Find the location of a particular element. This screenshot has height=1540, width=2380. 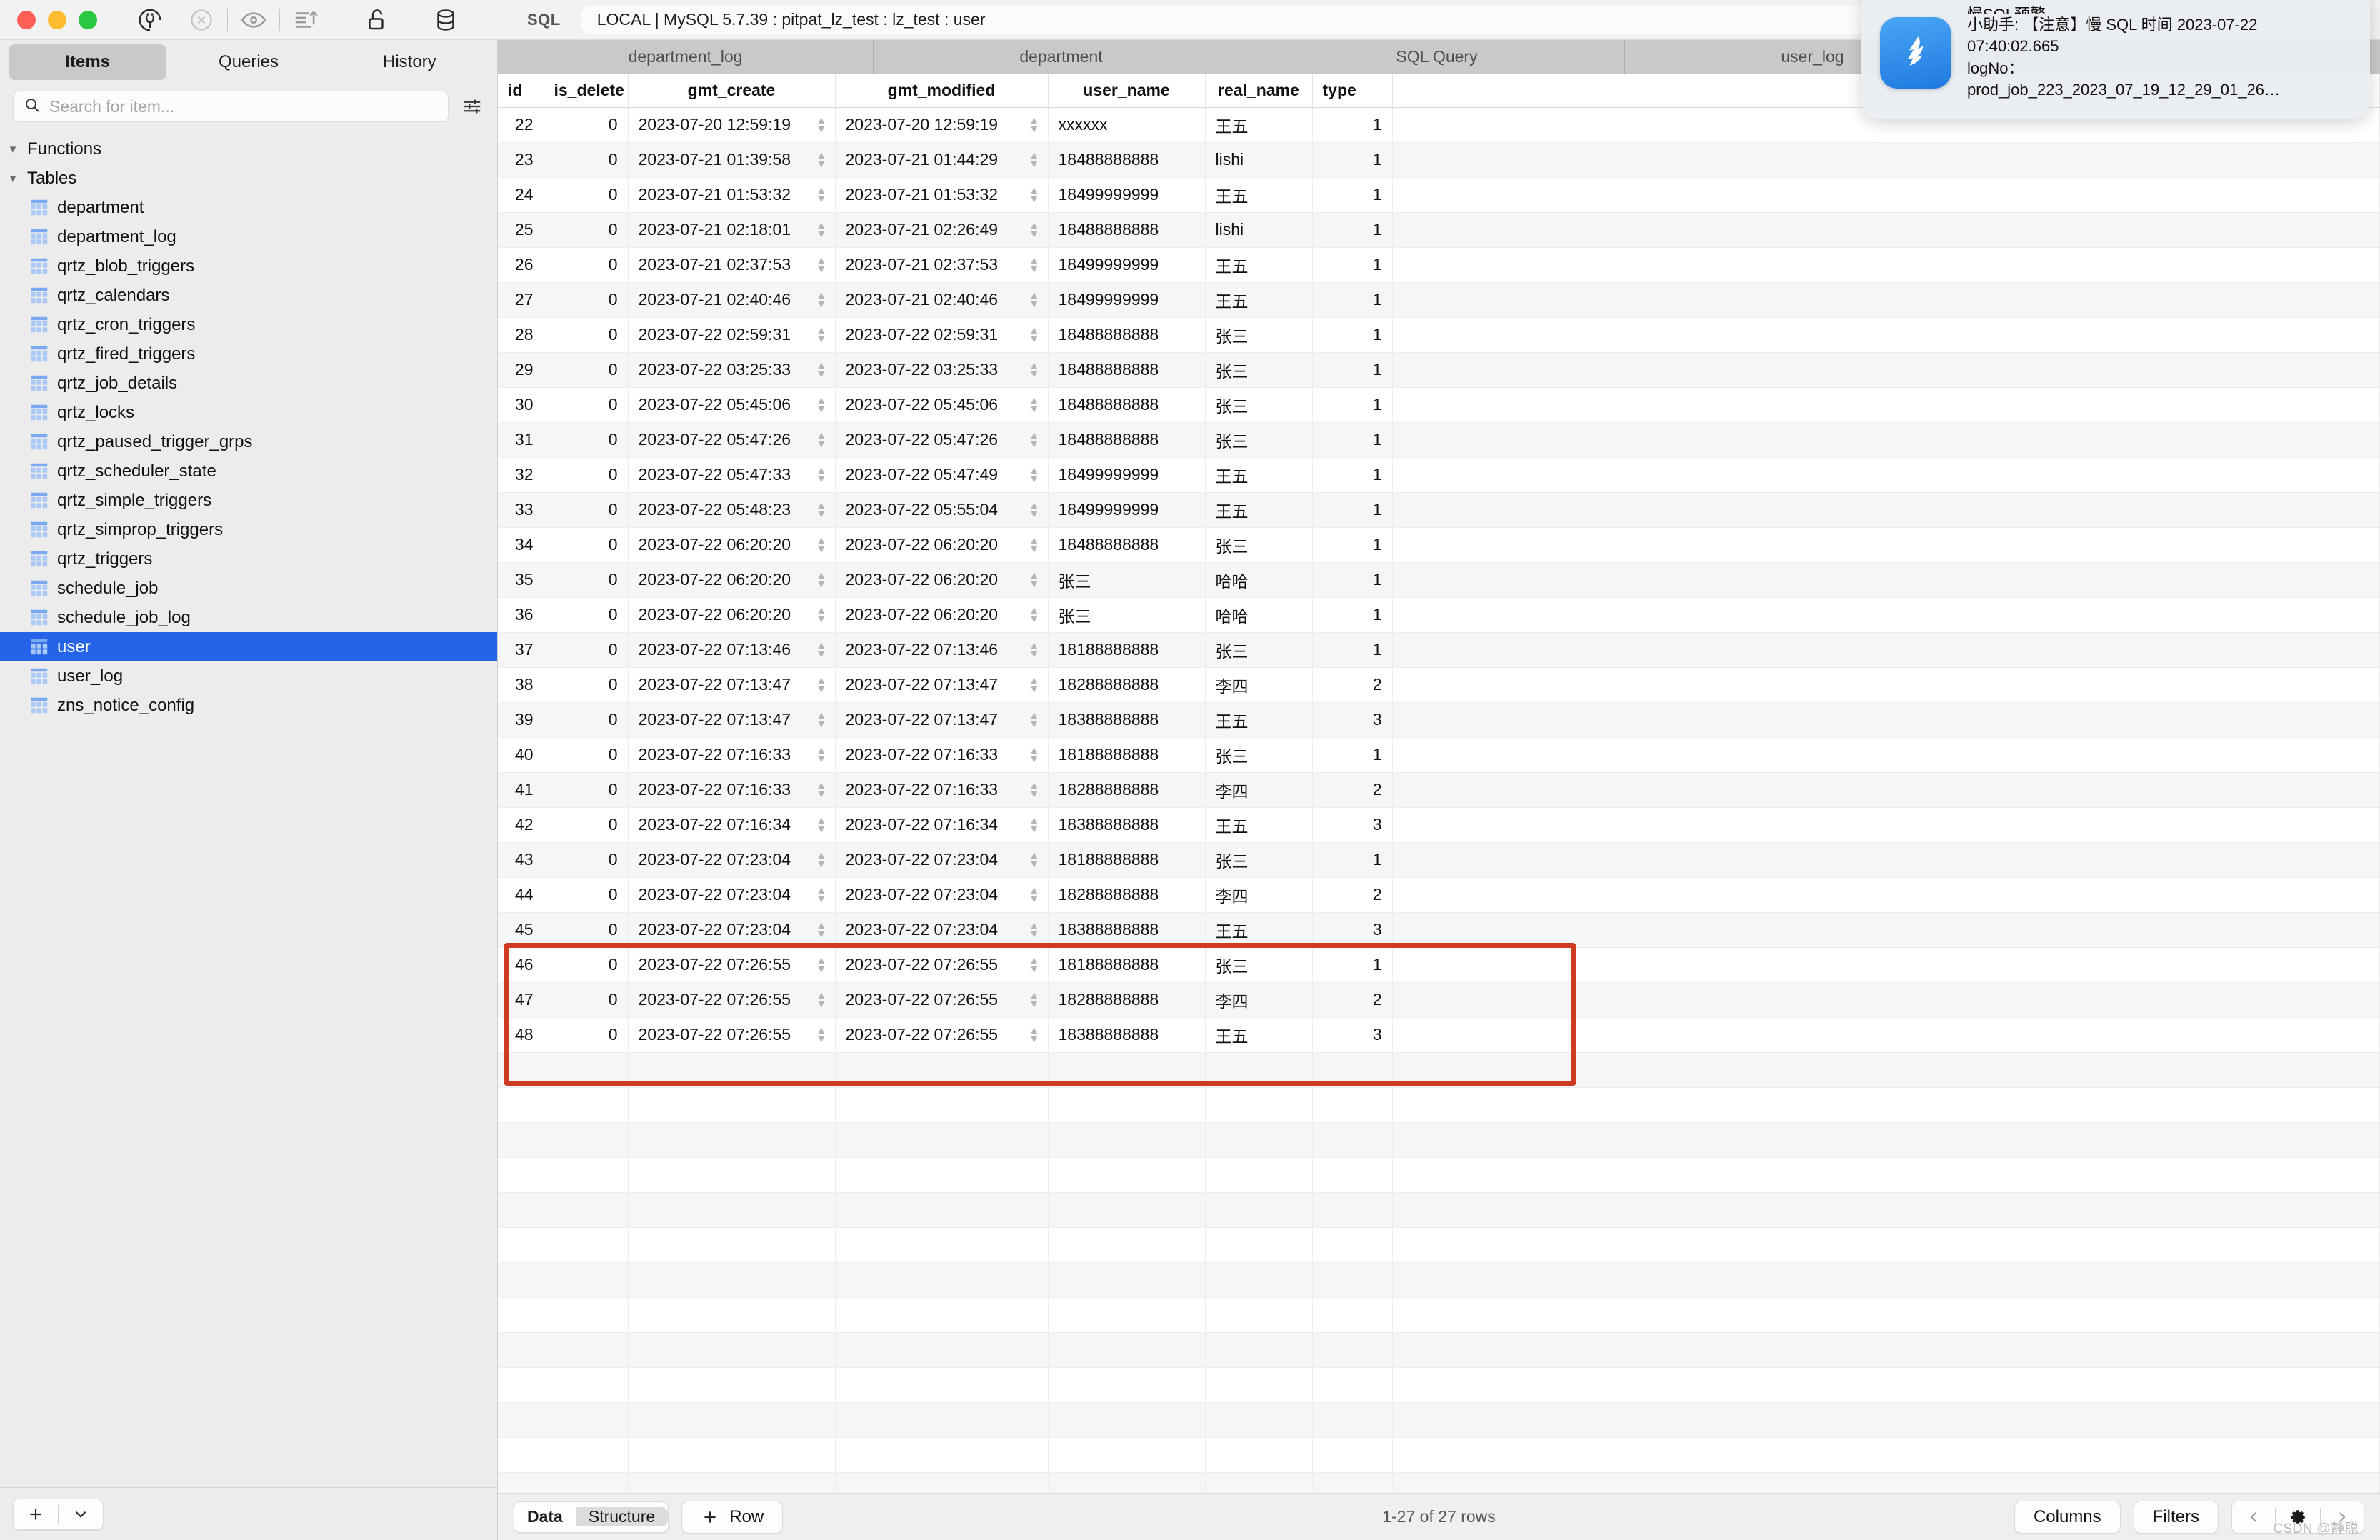

cell-id: 40 is located at coordinates (521, 755).